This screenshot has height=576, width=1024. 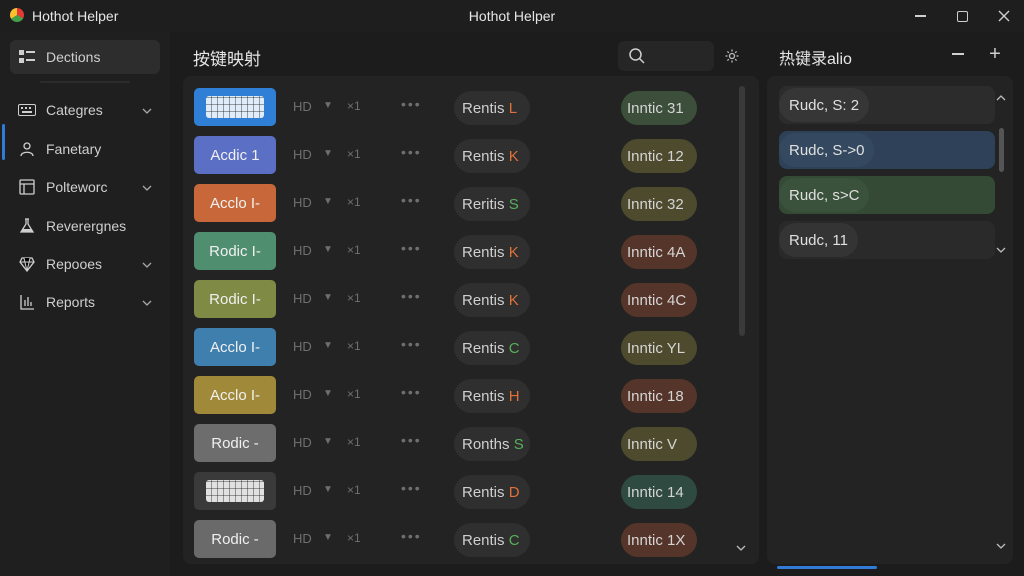 I want to click on table-row: Acclo I- HD ▼ ×1 ••• Rentis C Inntic YL, so click(x=463, y=346).